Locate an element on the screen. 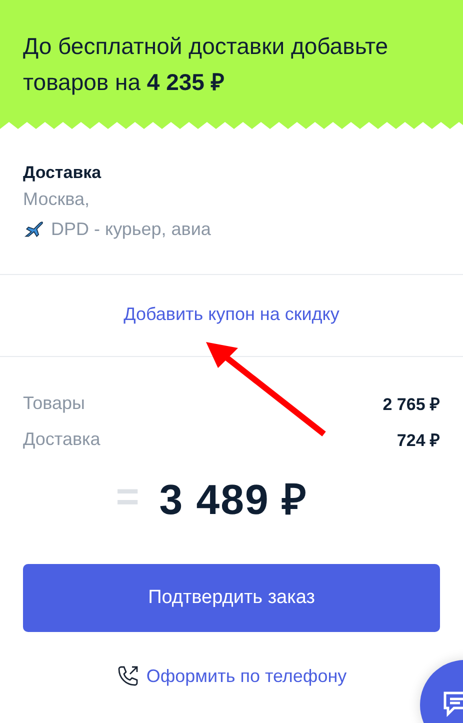  order-total: 3 489 ₽ is located at coordinates (233, 500).